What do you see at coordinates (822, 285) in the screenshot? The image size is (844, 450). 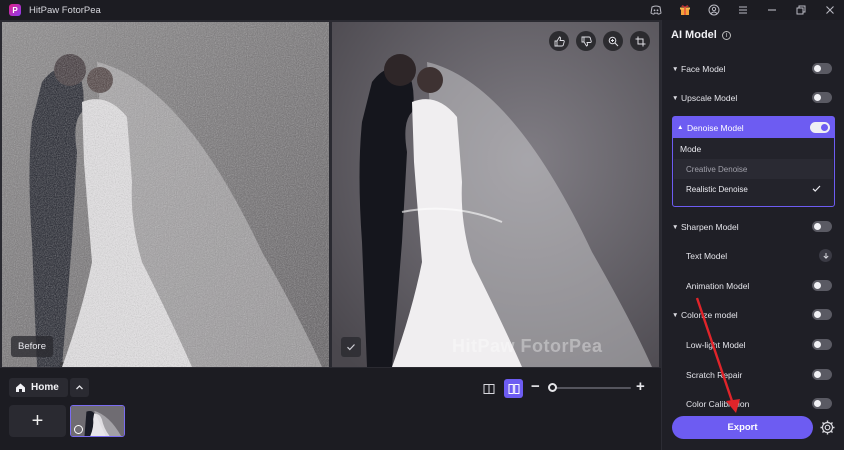 I see `animation-model-toggle` at bounding box center [822, 285].